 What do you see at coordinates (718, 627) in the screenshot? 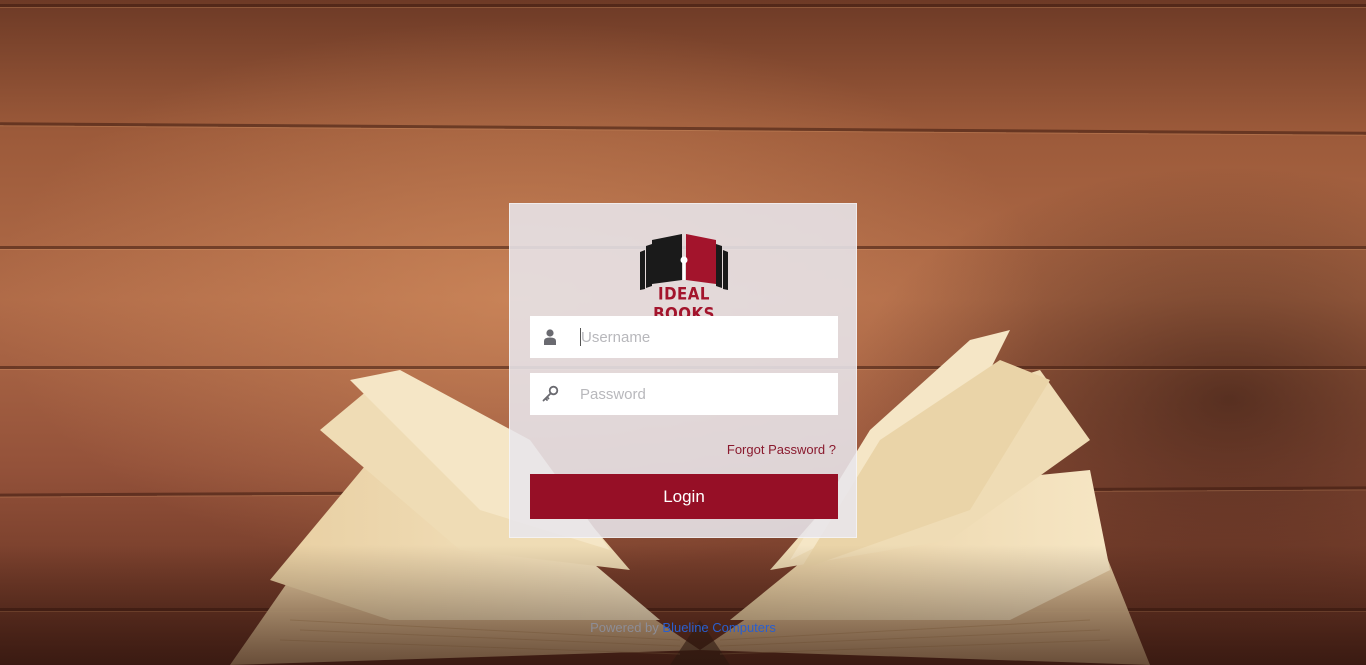
I see `blueline-computers-link: Blueline Computers` at bounding box center [718, 627].